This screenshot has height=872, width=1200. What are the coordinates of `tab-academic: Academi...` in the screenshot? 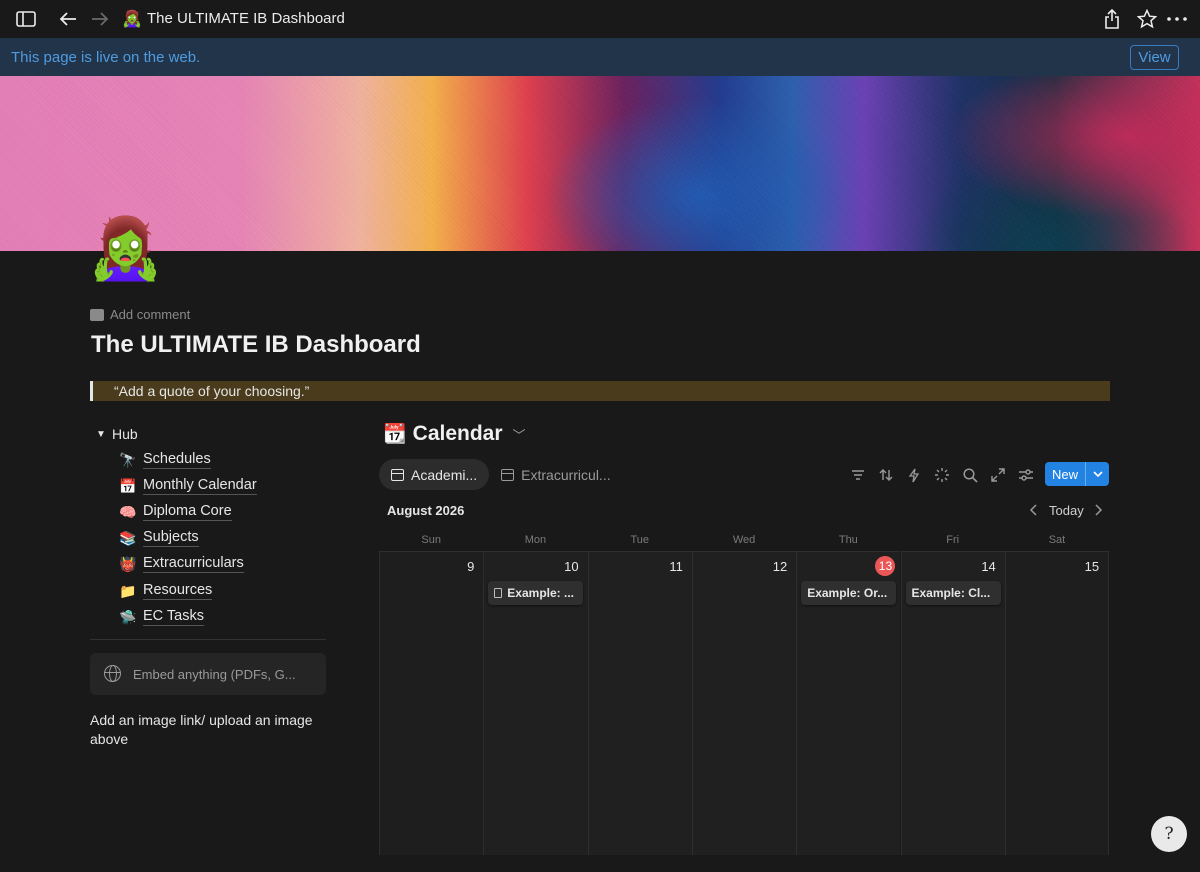 It's located at (434, 474).